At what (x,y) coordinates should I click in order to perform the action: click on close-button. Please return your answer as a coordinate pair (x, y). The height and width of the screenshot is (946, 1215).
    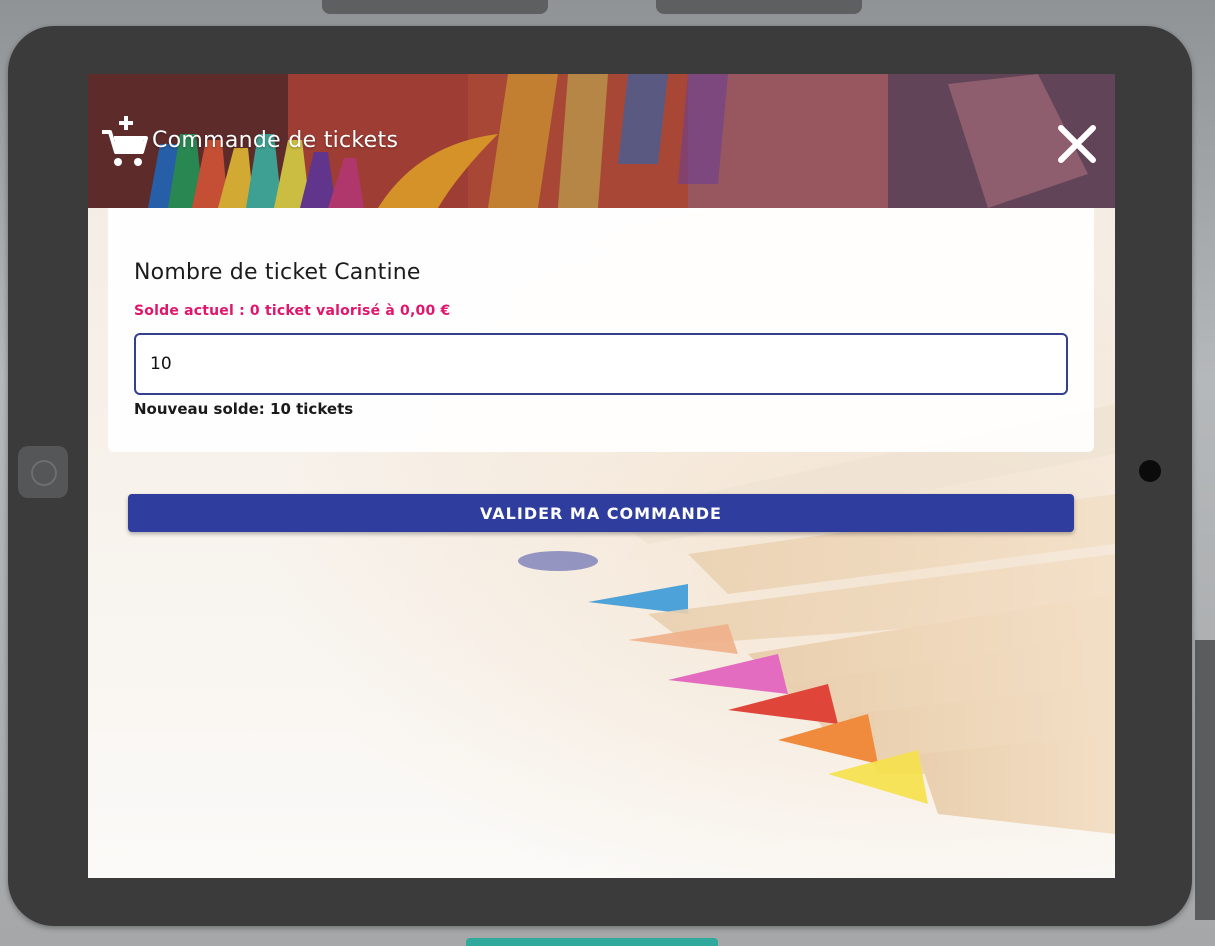
    Looking at the image, I should click on (1077, 144).